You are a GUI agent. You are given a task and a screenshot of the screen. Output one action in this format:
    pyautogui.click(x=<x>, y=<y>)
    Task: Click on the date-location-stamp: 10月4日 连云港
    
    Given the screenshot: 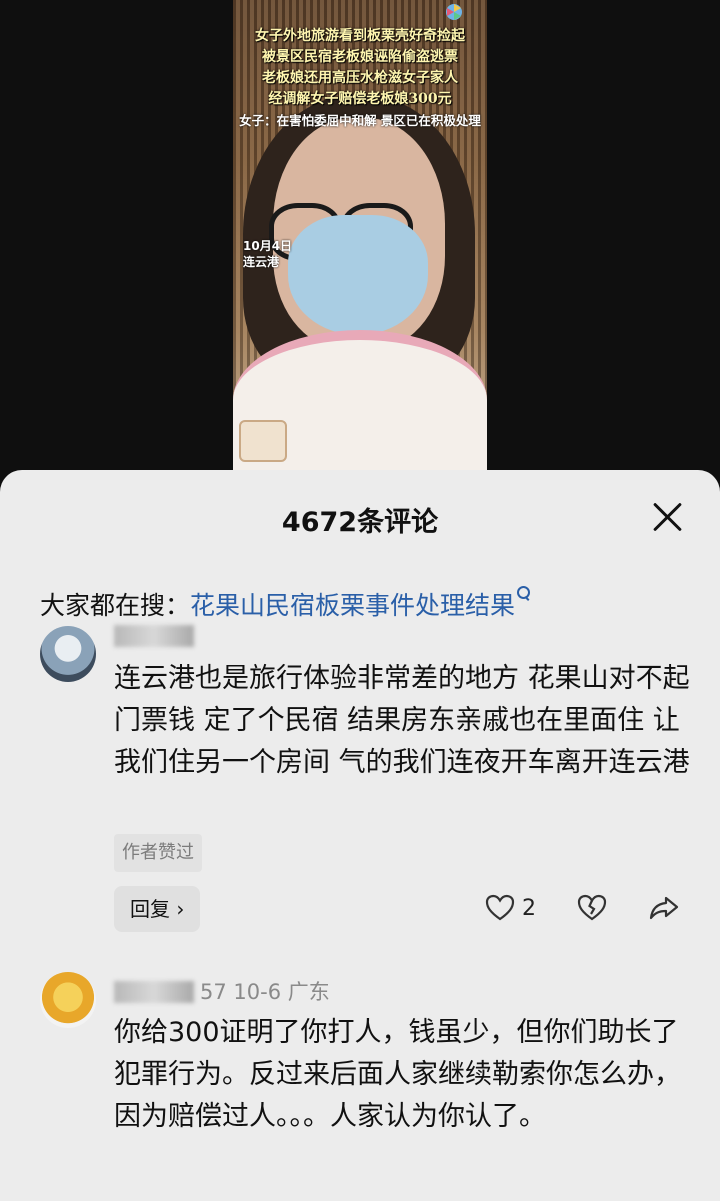 What is the action you would take?
    pyautogui.click(x=267, y=254)
    